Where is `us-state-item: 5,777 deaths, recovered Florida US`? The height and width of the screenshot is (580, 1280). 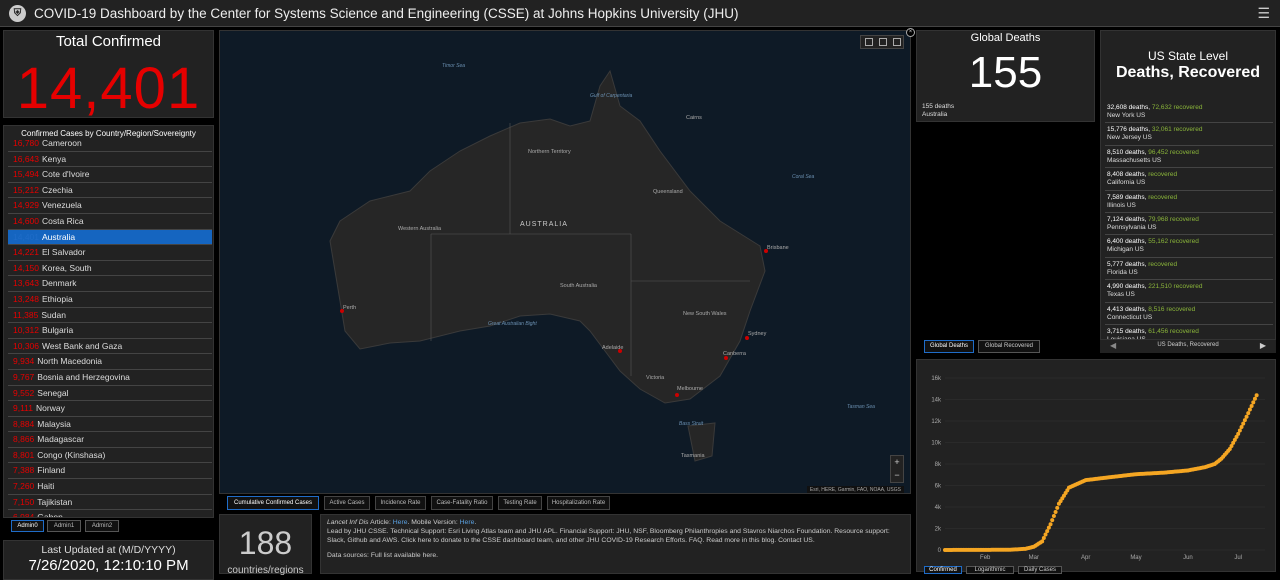 us-state-item: 5,777 deaths, recovered Florida US is located at coordinates (1189, 269).